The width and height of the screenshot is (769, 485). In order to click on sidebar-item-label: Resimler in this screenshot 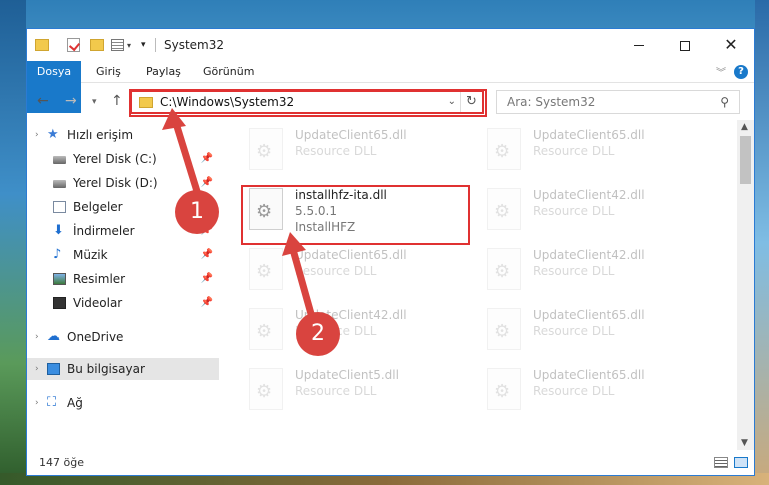, I will do `click(99, 279)`.